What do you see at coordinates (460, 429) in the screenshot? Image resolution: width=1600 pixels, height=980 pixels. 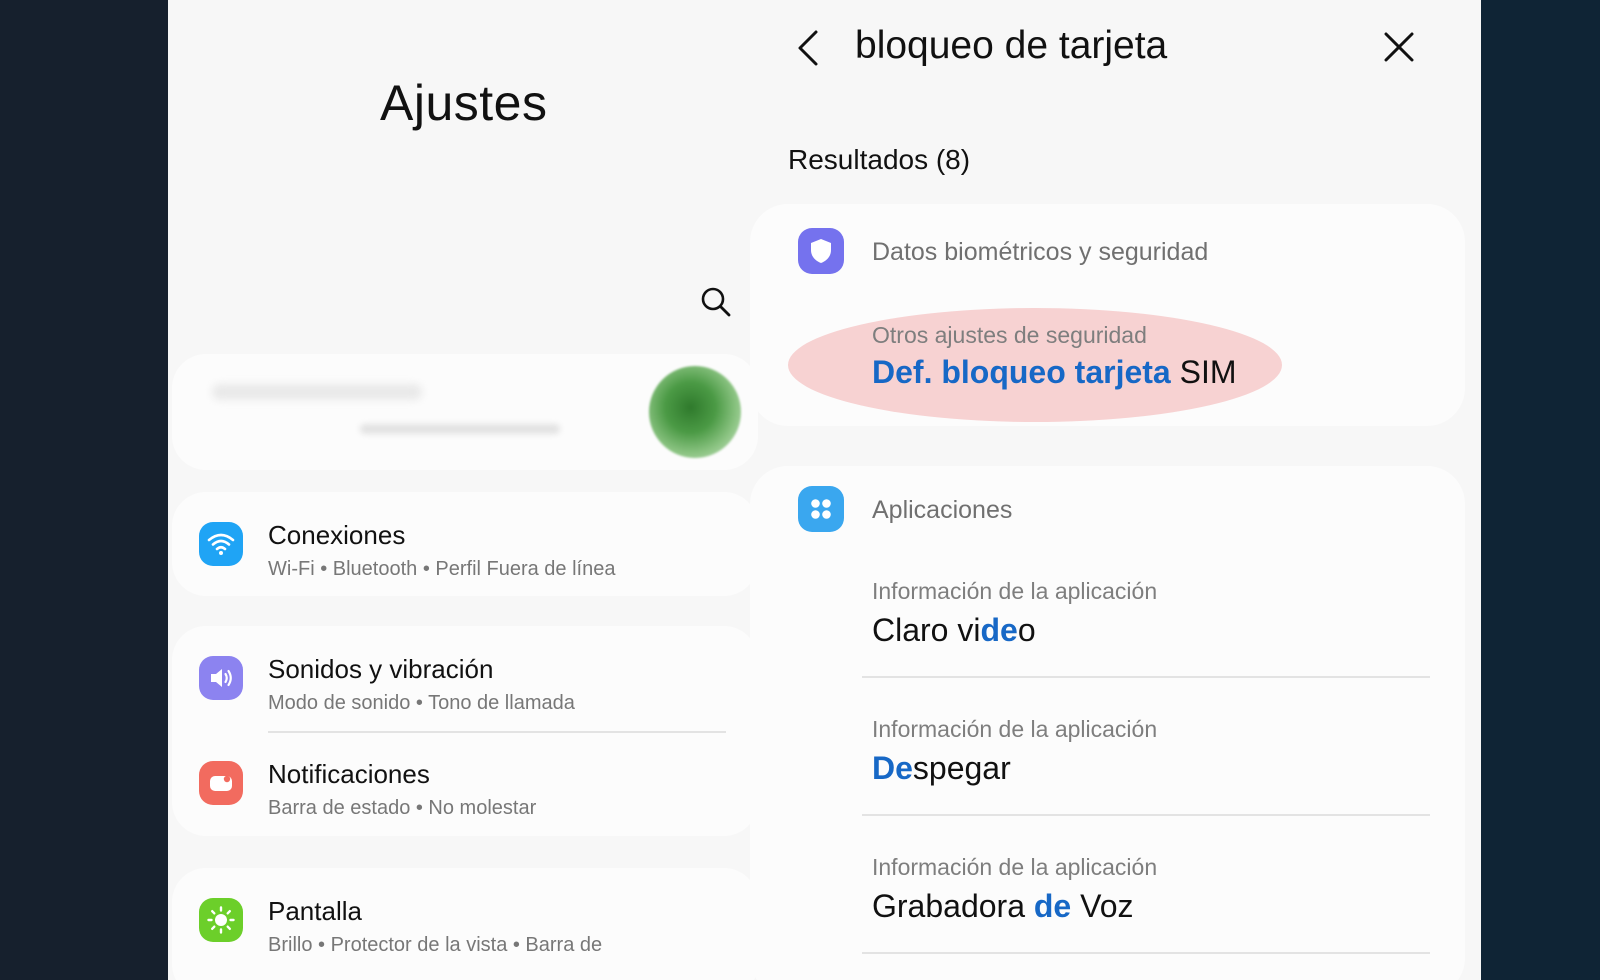 I see `blurred-account-email` at bounding box center [460, 429].